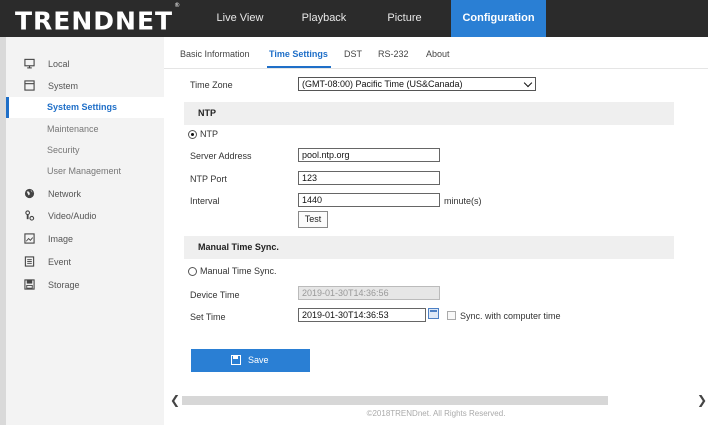  I want to click on set-time-input: 2019-01-30T14:36:53, so click(362, 315).